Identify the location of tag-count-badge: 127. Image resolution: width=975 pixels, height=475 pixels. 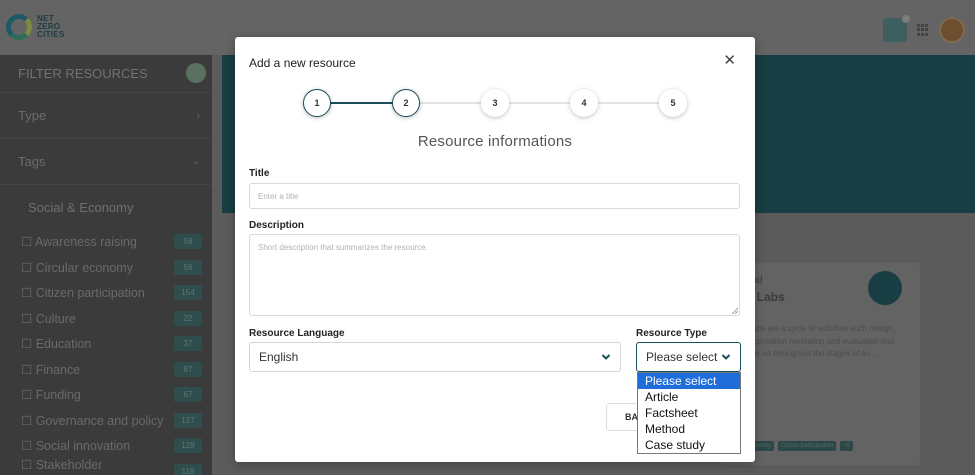
(188, 420).